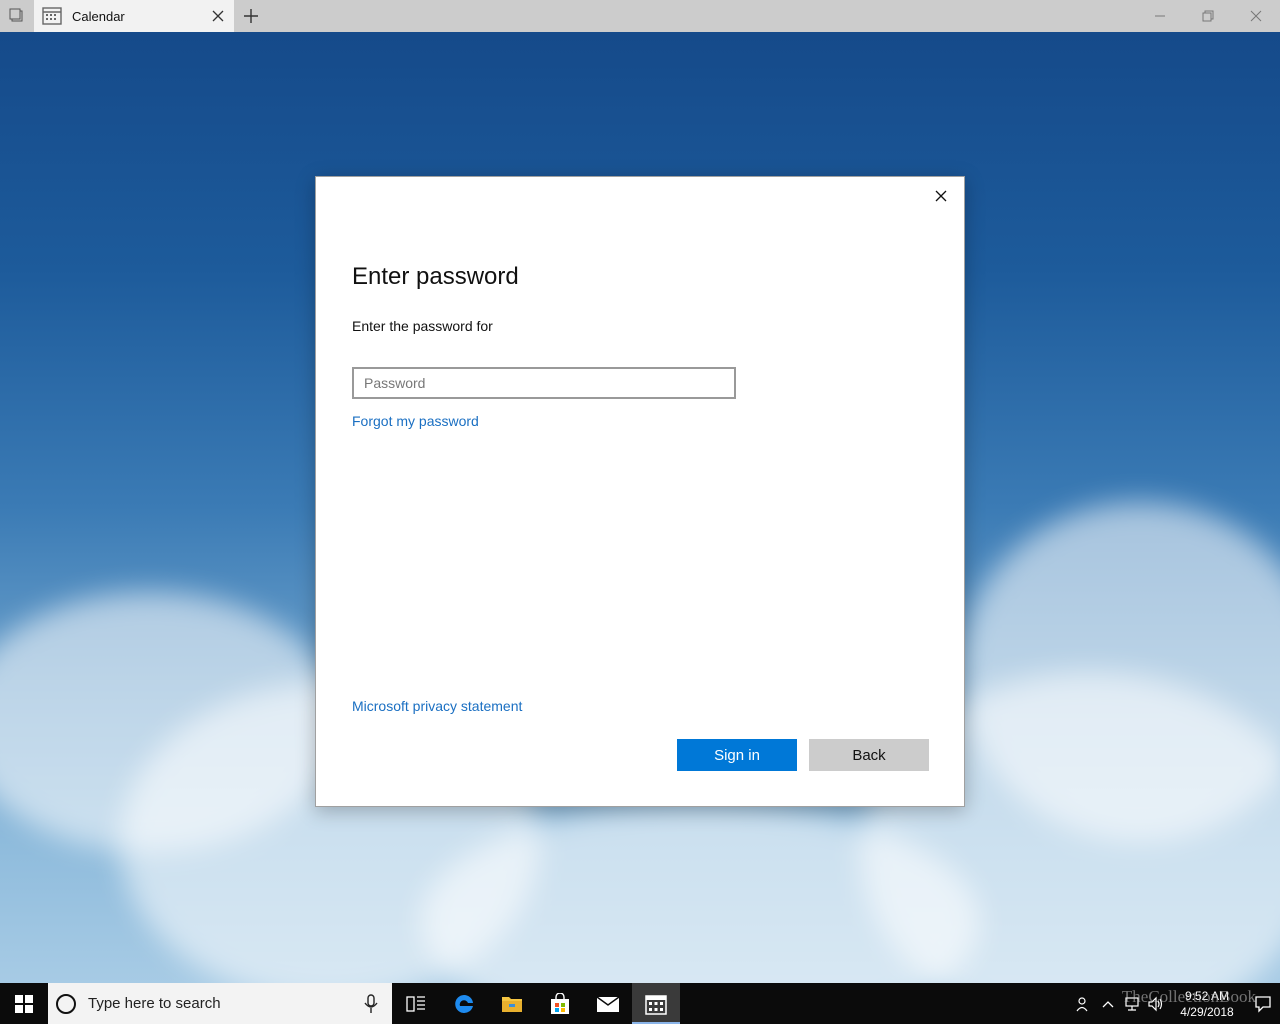  What do you see at coordinates (98, 16) in the screenshot?
I see `tab-title: Calendar` at bounding box center [98, 16].